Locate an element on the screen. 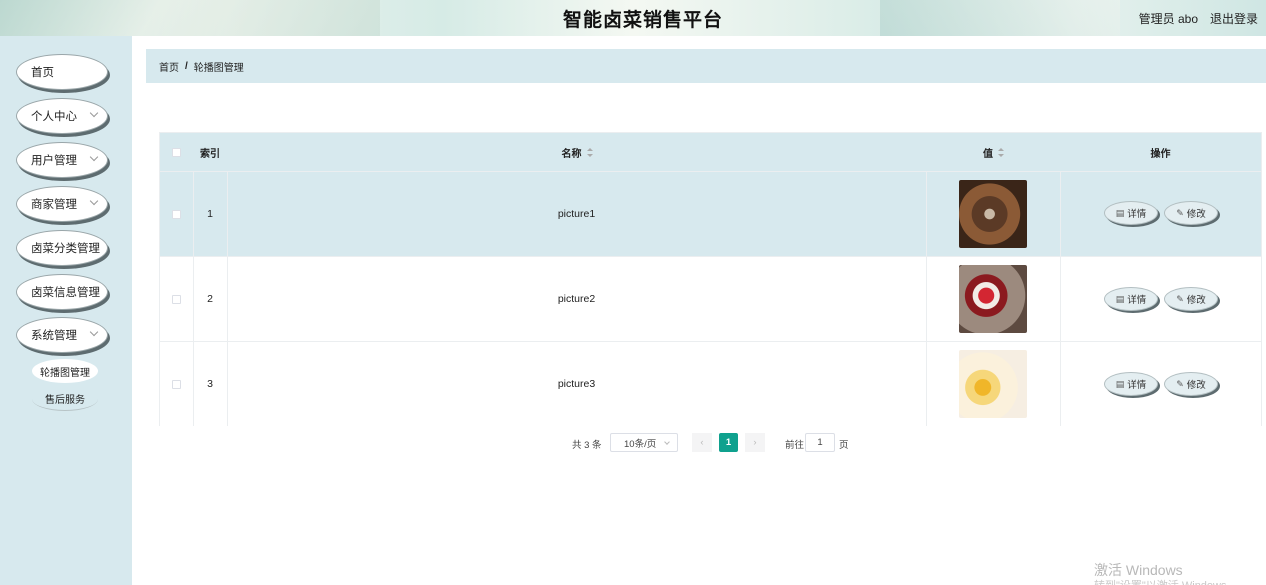  chevron-right-icon: › is located at coordinates (755, 442).